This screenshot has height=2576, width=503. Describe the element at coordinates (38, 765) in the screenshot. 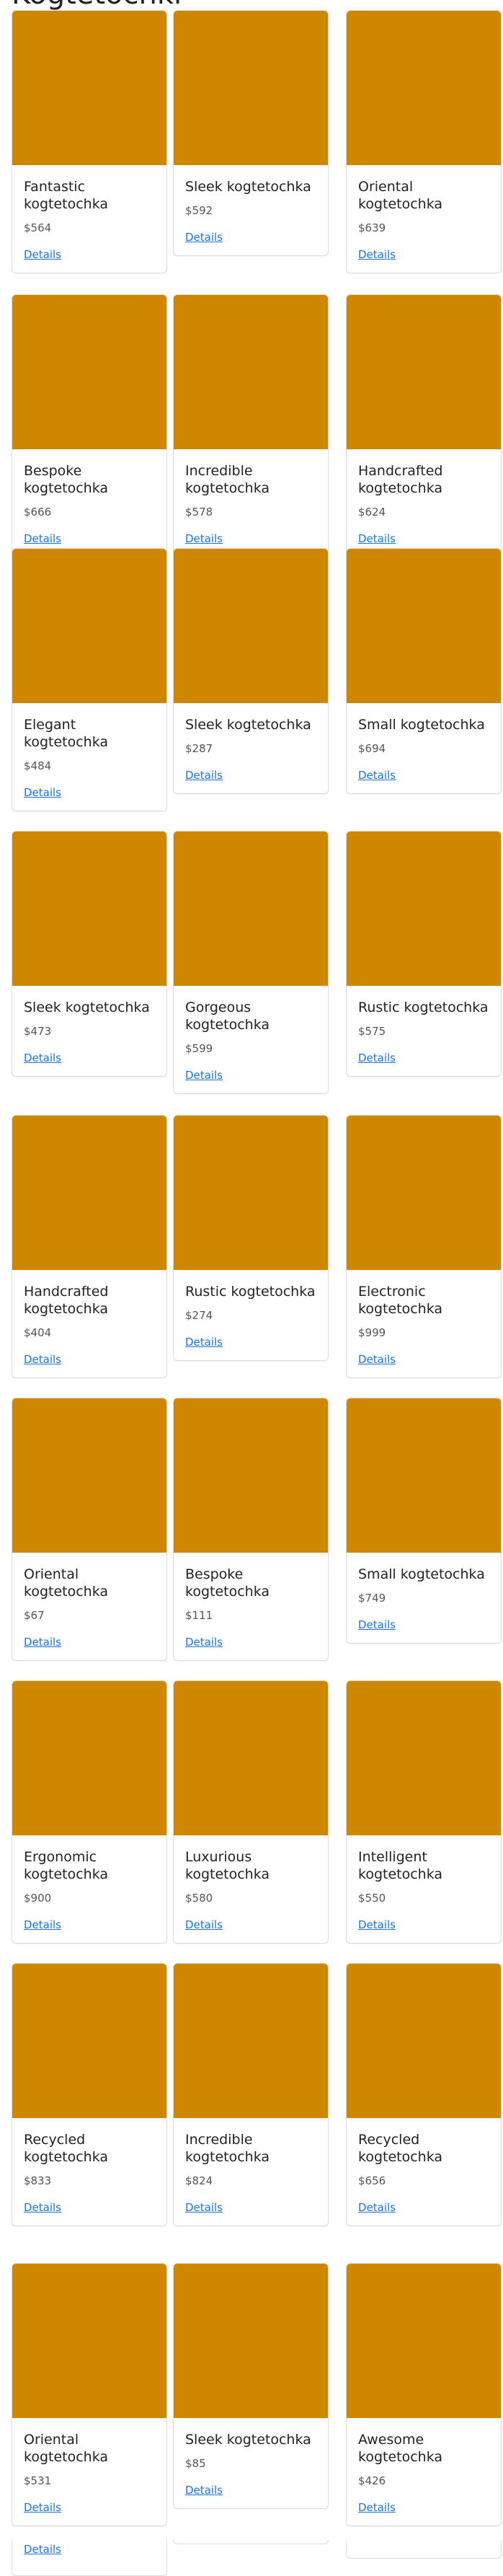

I see `product-price: $484` at that location.